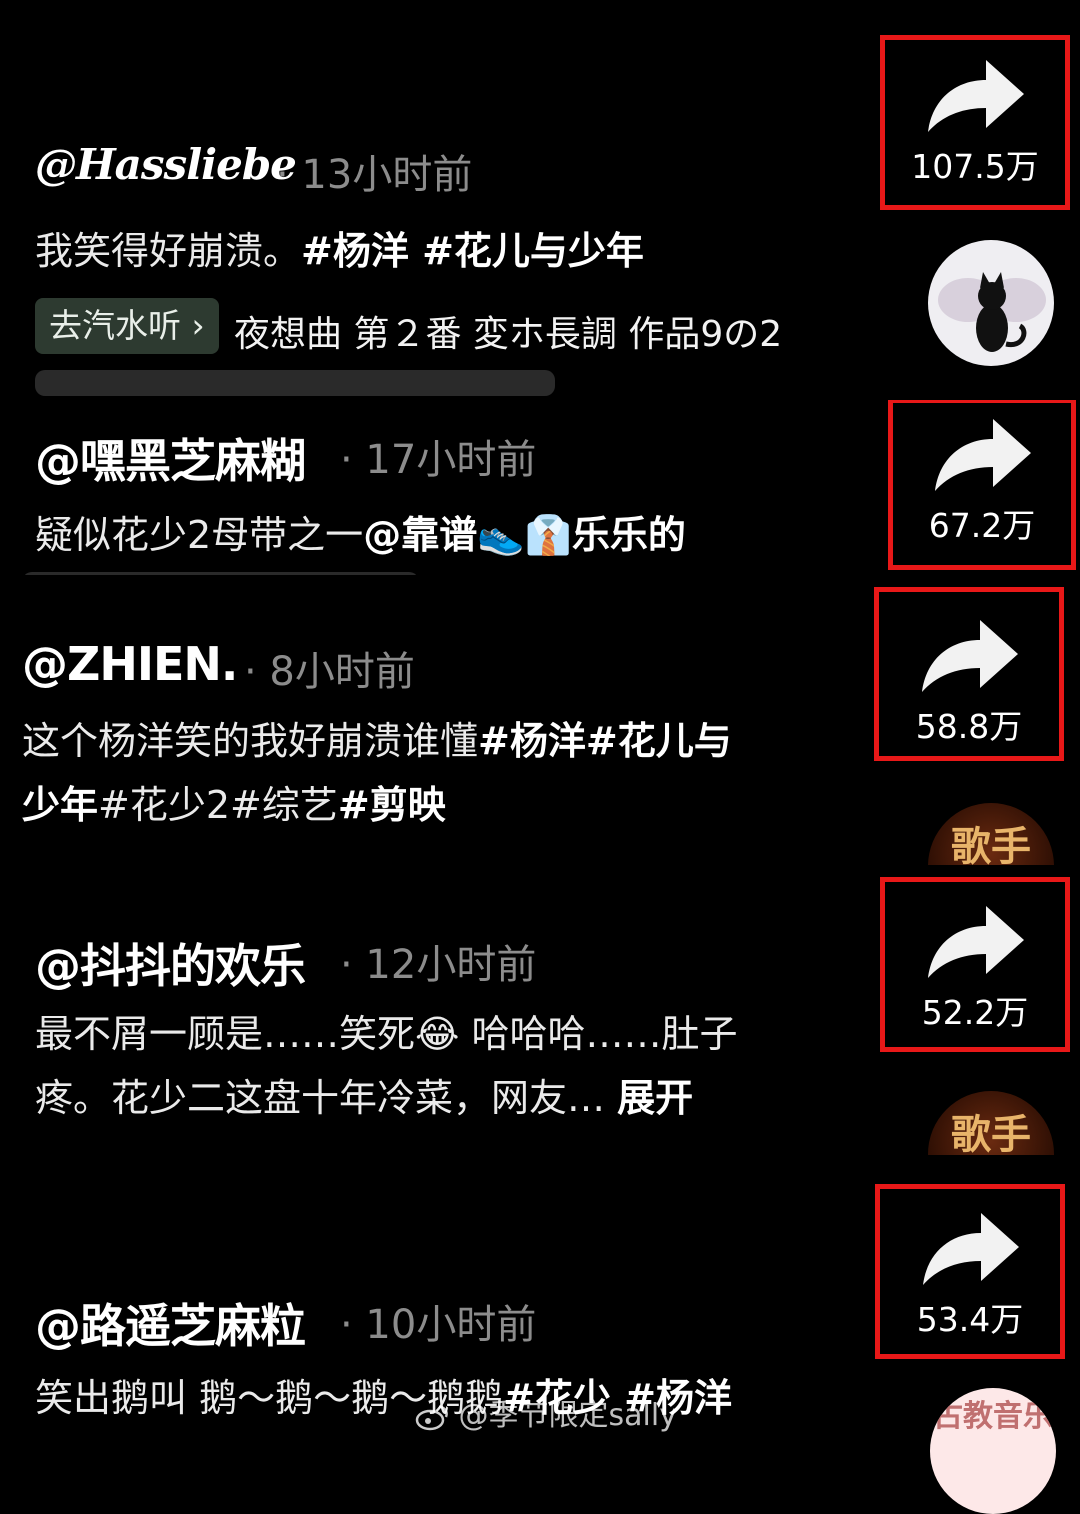 The height and width of the screenshot is (1514, 1080). Describe the element at coordinates (170, 963) in the screenshot. I see `username: @抖抖的欢乐` at that location.